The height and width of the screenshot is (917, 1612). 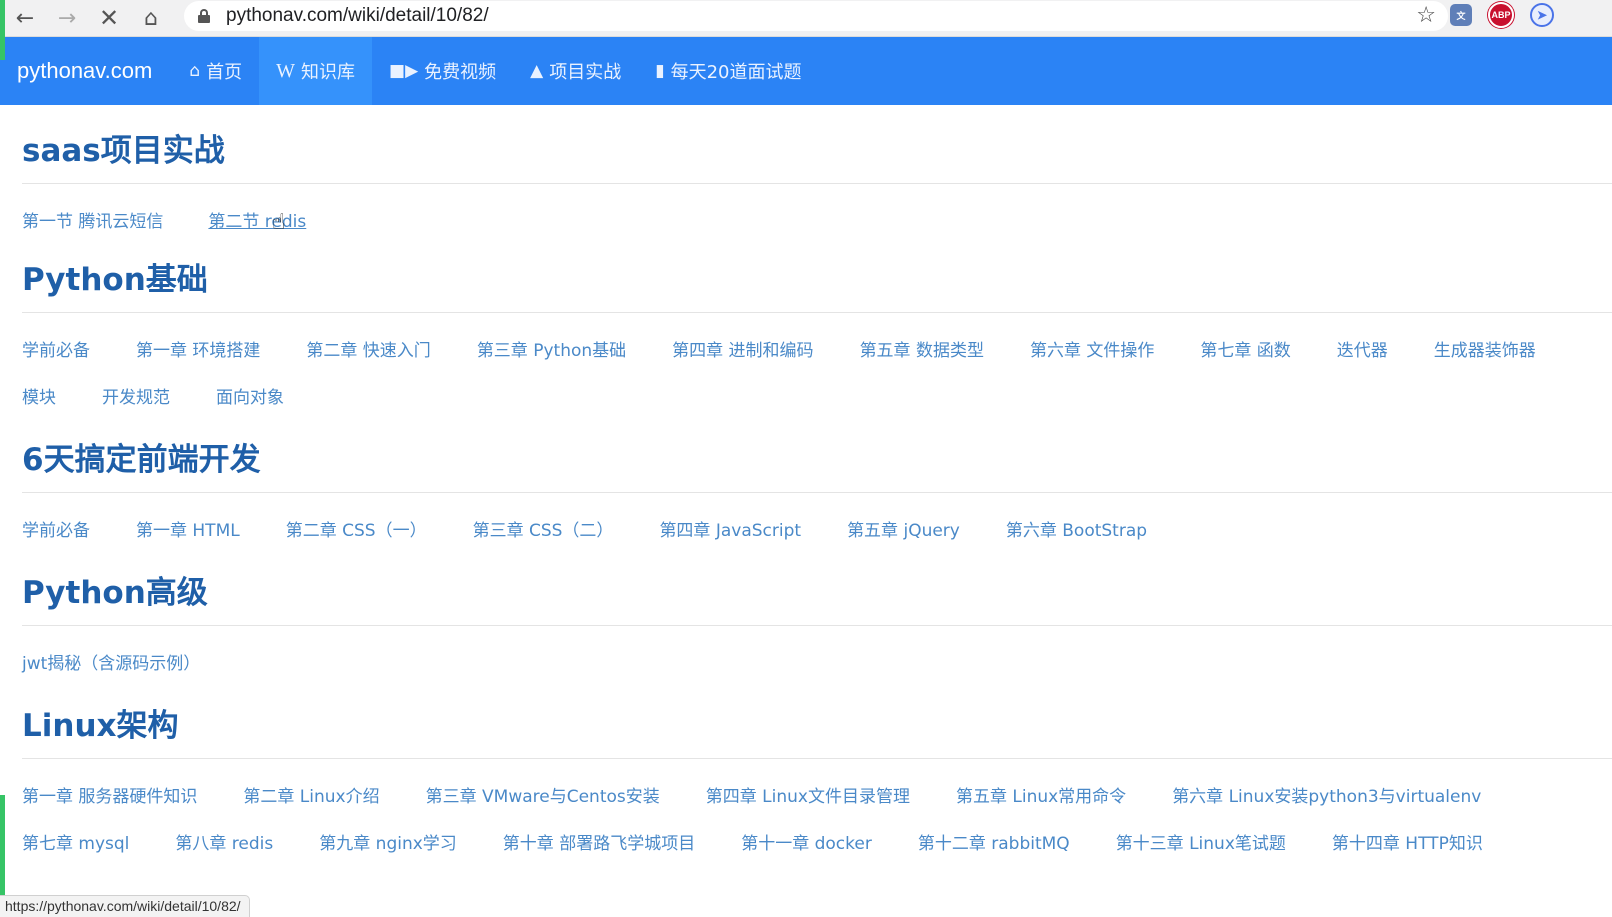 I want to click on chapter-link: 第六章 文件操作, so click(x=1092, y=351).